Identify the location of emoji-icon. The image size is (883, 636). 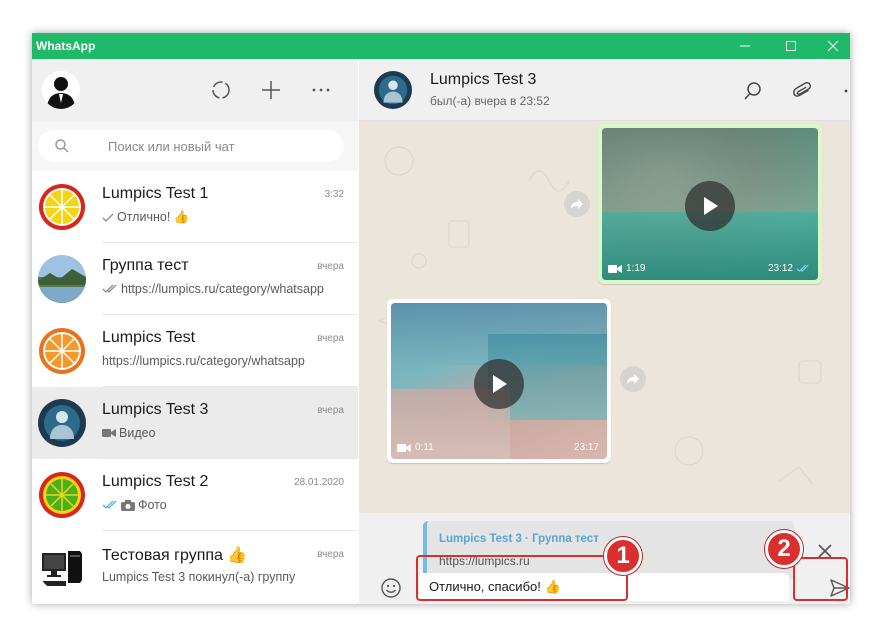
(391, 588).